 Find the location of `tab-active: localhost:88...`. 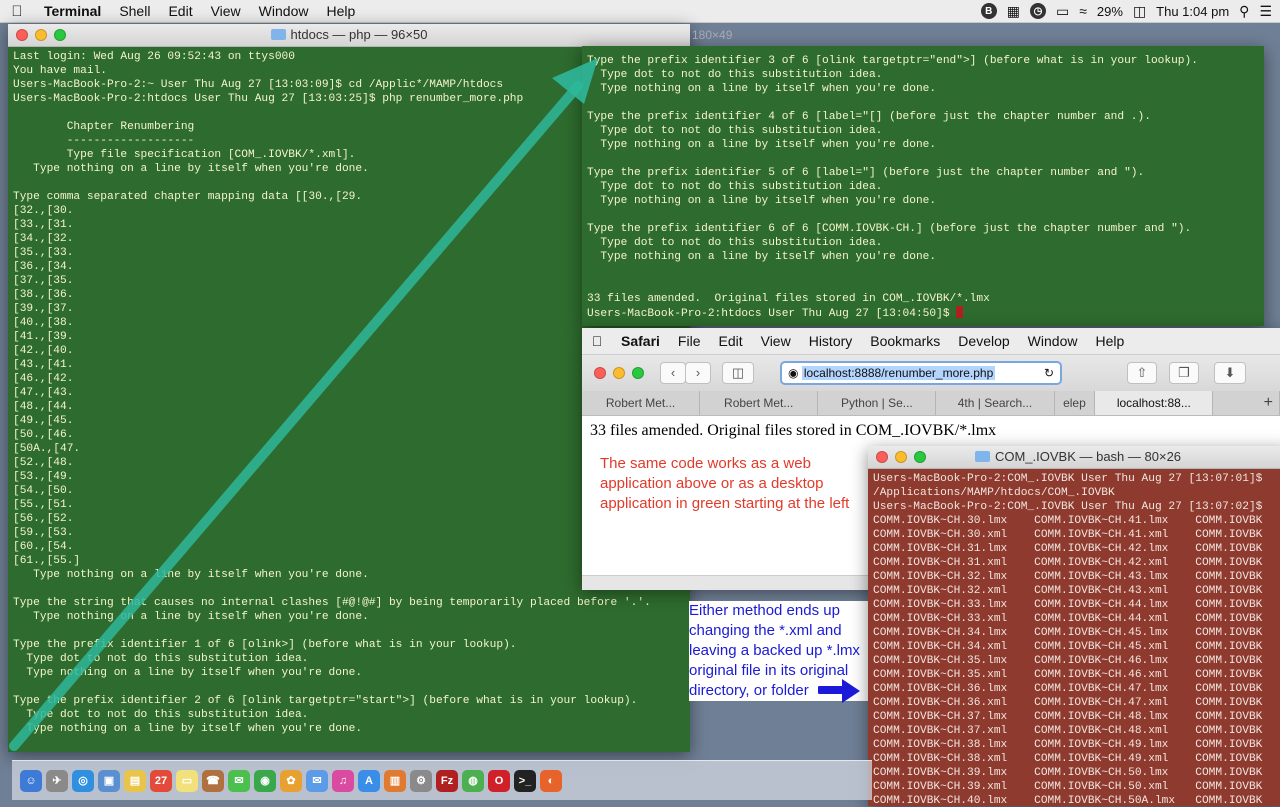

tab-active: localhost:88... is located at coordinates (1154, 403).